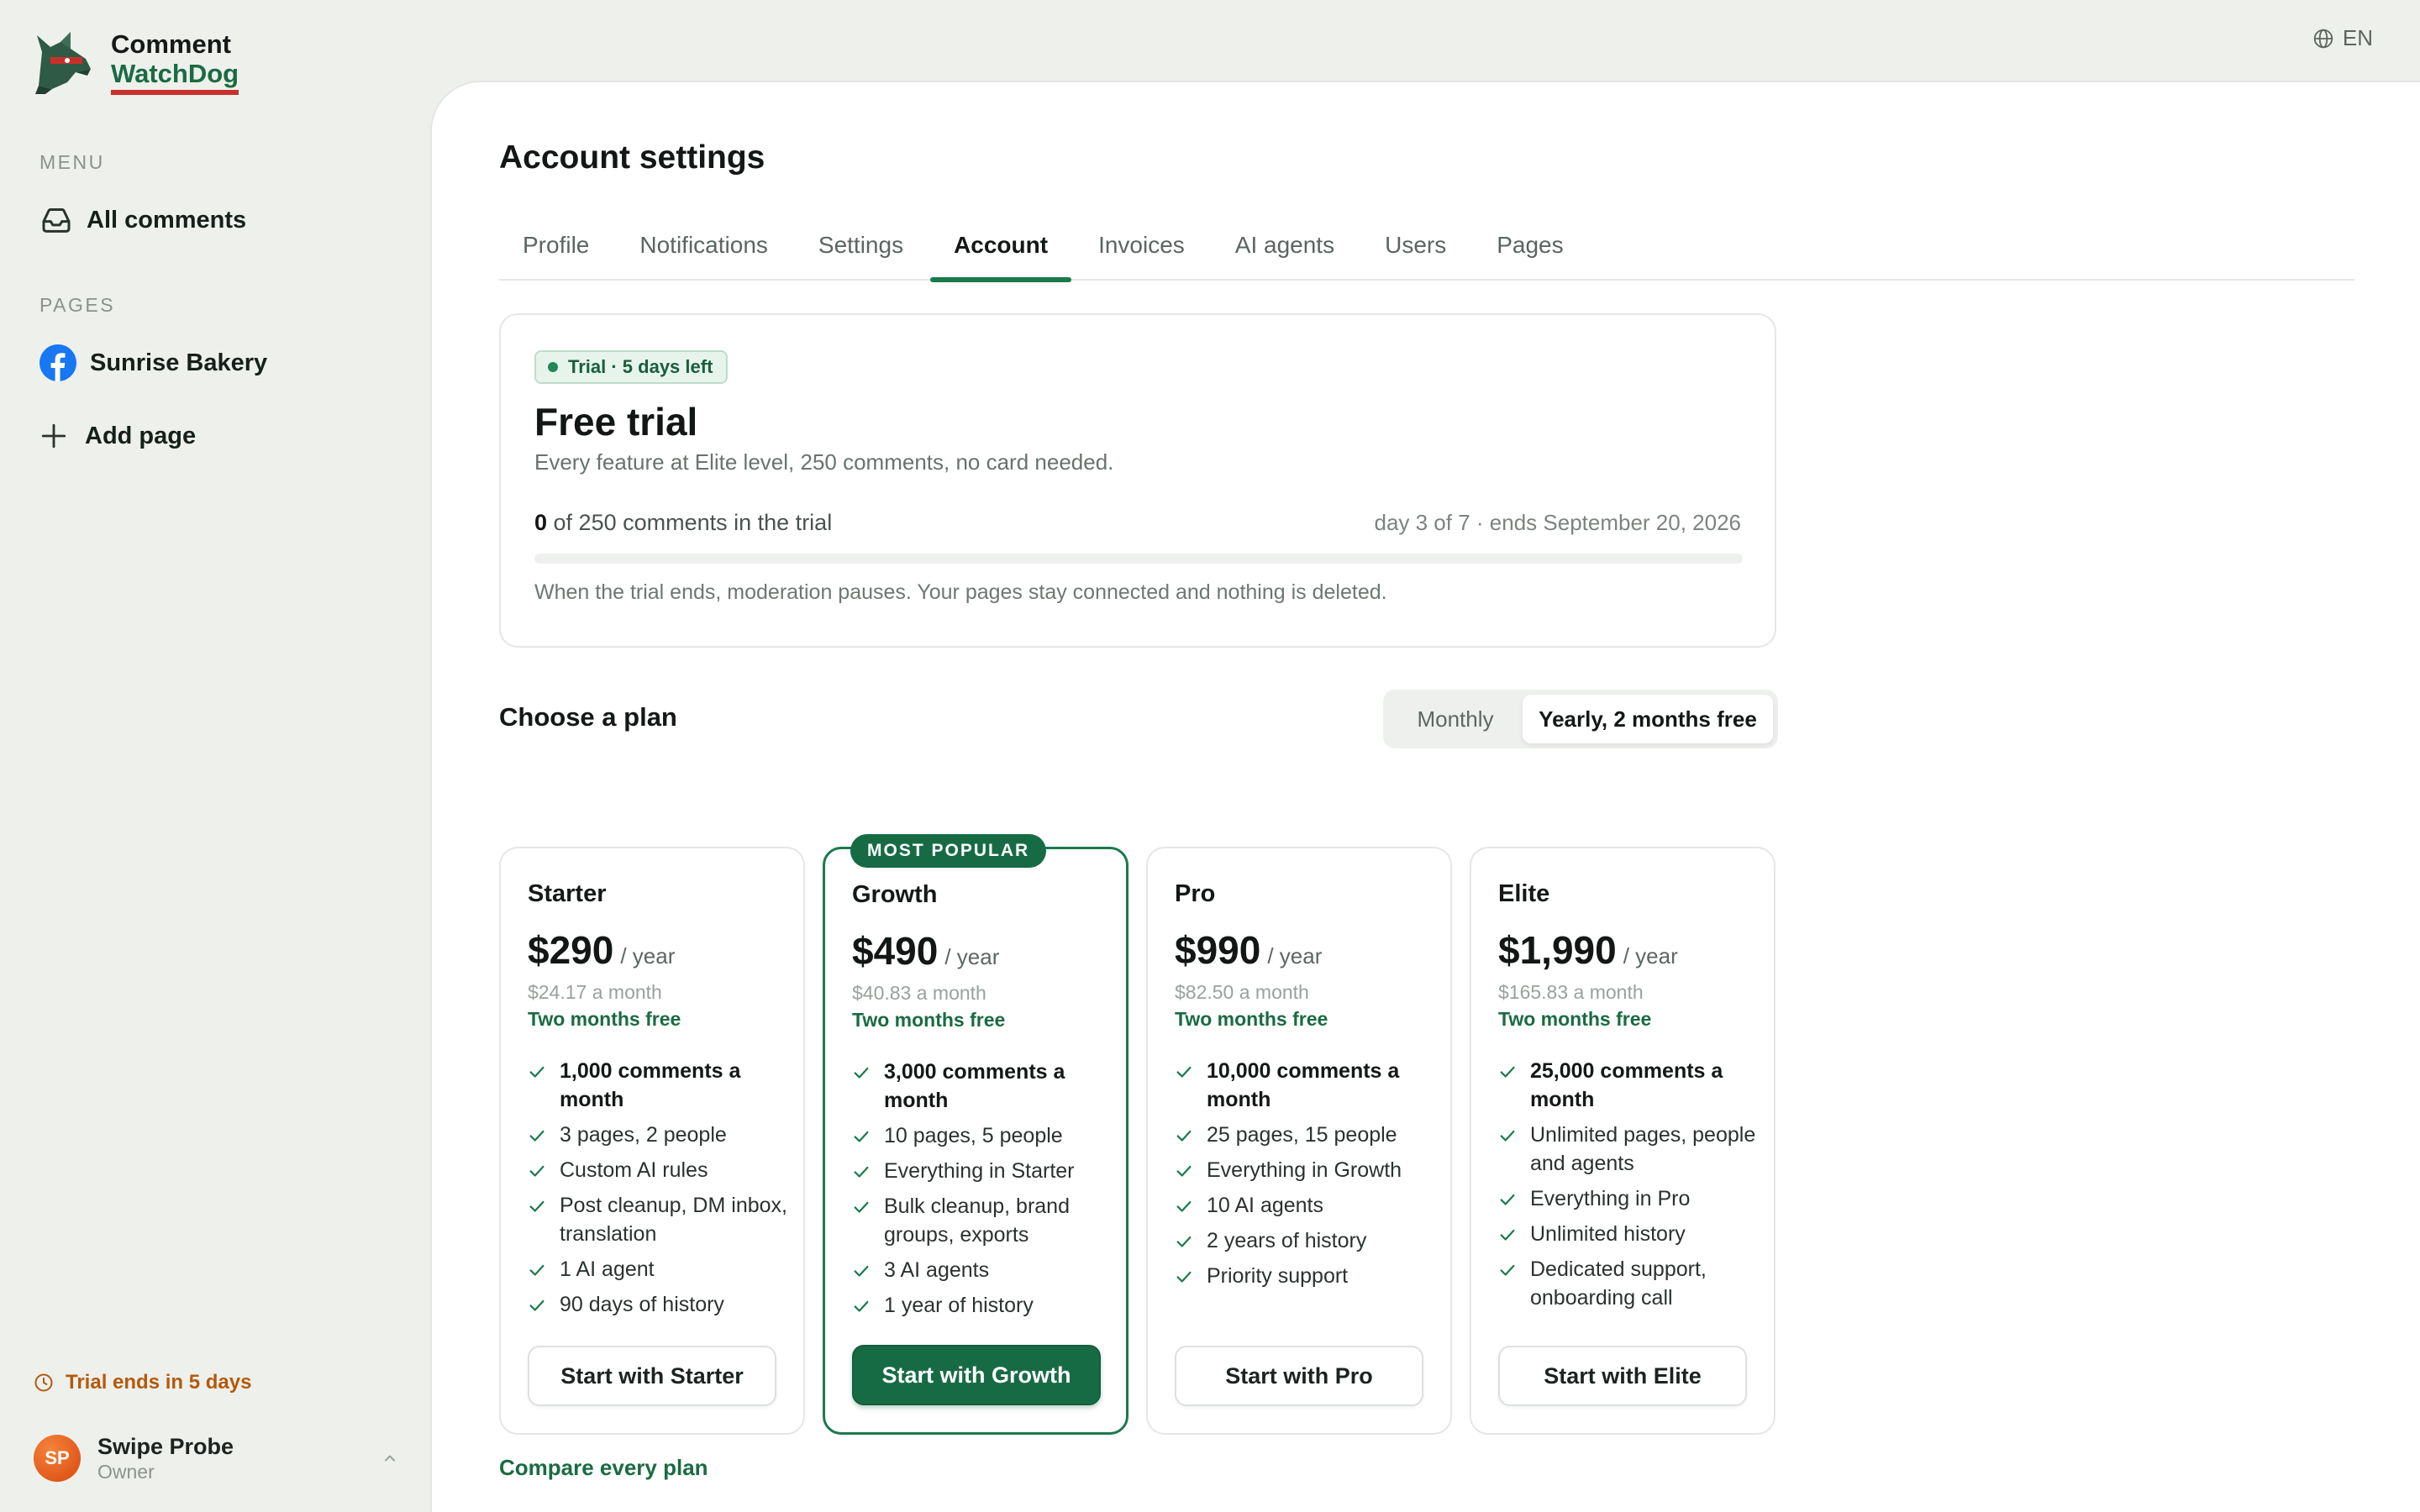 This screenshot has height=1512, width=2420. Describe the element at coordinates (1632, 1234) in the screenshot. I see `plan-feature-item: Unlimited history` at that location.